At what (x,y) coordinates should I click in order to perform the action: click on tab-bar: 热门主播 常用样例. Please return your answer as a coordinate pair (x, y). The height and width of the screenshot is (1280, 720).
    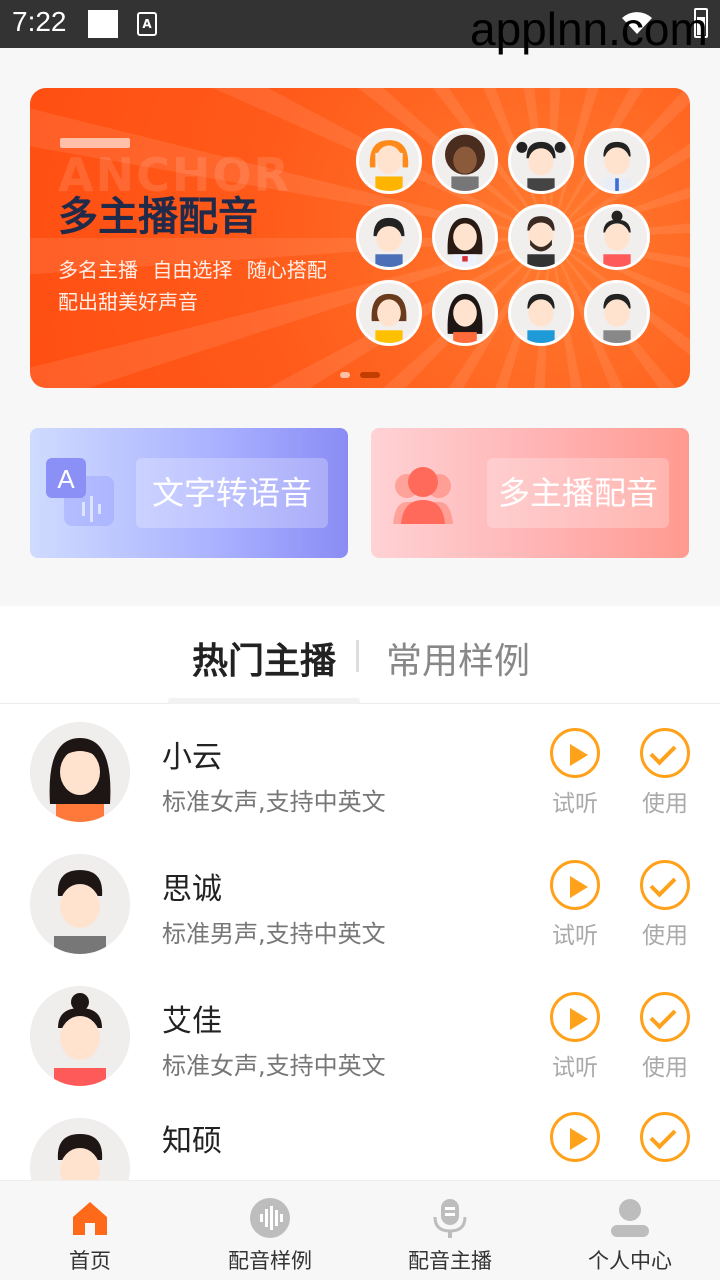
    Looking at the image, I should click on (360, 655).